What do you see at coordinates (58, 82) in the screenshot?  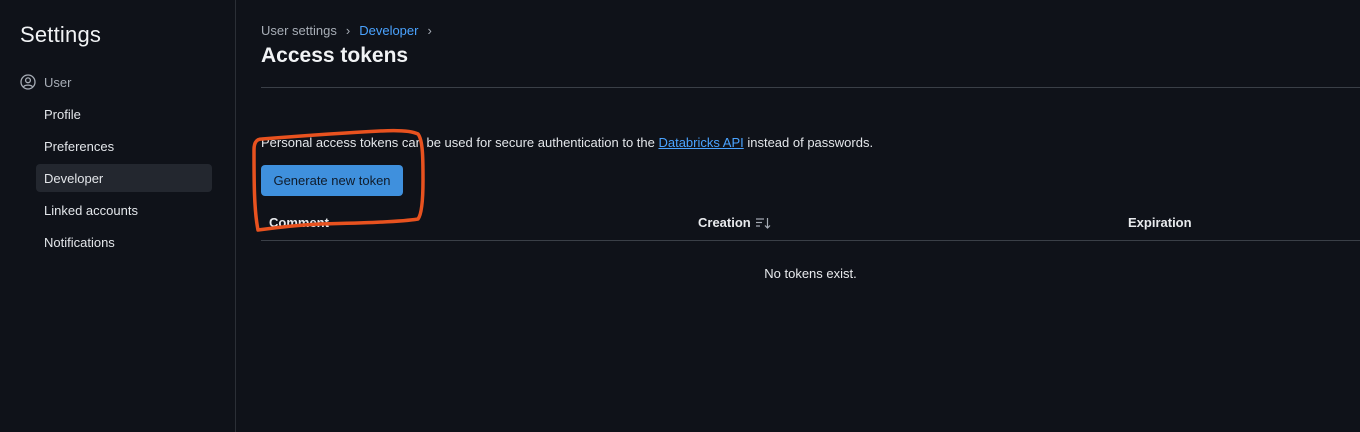 I see `sidebar-section-label: User` at bounding box center [58, 82].